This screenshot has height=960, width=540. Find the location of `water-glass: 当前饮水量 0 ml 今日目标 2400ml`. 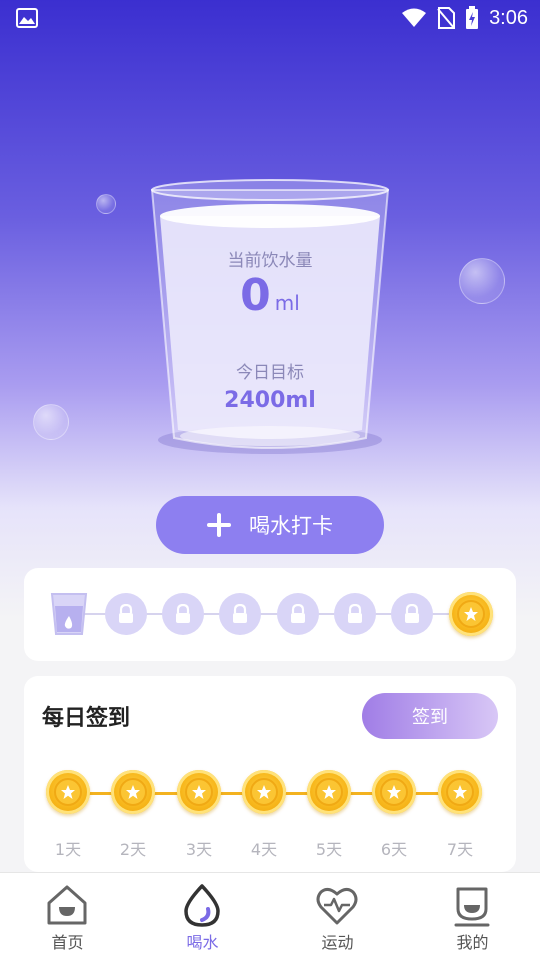

water-glass: 当前饮水量 0 ml 今日目标 2400ml is located at coordinates (270, 318).